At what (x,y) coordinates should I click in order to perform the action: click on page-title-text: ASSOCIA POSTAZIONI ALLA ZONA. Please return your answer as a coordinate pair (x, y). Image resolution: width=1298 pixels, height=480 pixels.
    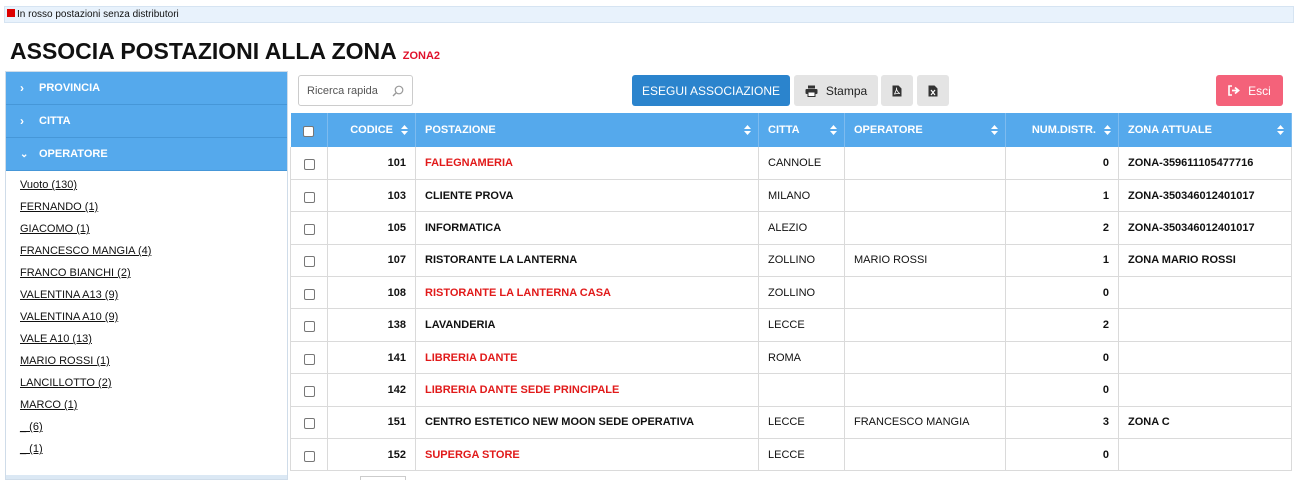
    Looking at the image, I should click on (203, 51).